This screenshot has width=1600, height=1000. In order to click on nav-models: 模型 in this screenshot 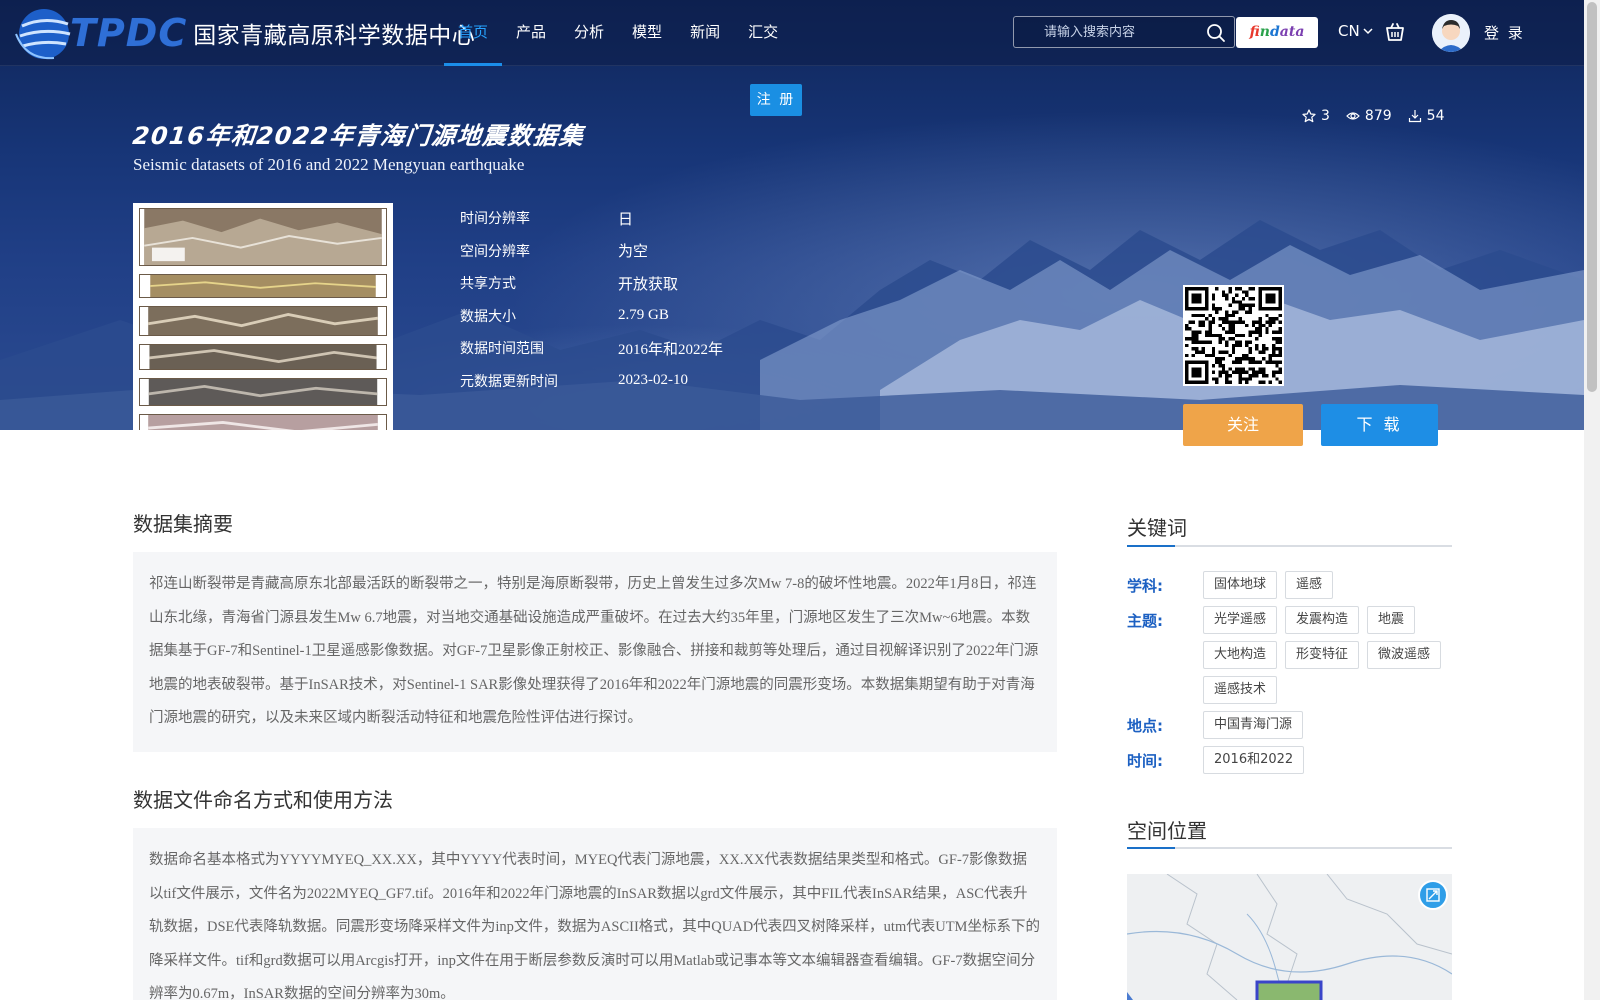, I will do `click(647, 33)`.